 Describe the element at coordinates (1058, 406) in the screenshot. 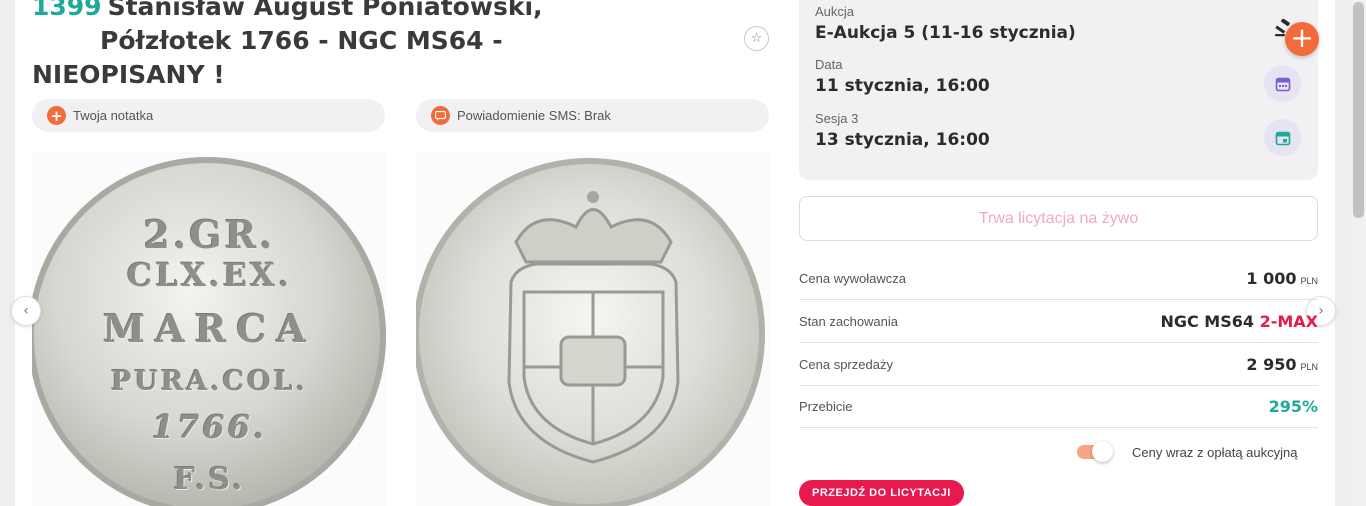

I see `overbid-row: Przebicie 295%` at that location.